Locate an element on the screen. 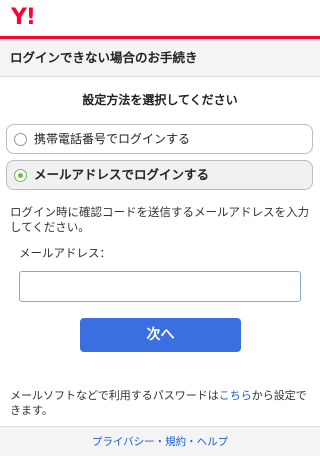 This screenshot has height=456, width=320. password-note: メールソフトなどで利用するパスワードはこちらから設定できます。 is located at coordinates (162, 403).